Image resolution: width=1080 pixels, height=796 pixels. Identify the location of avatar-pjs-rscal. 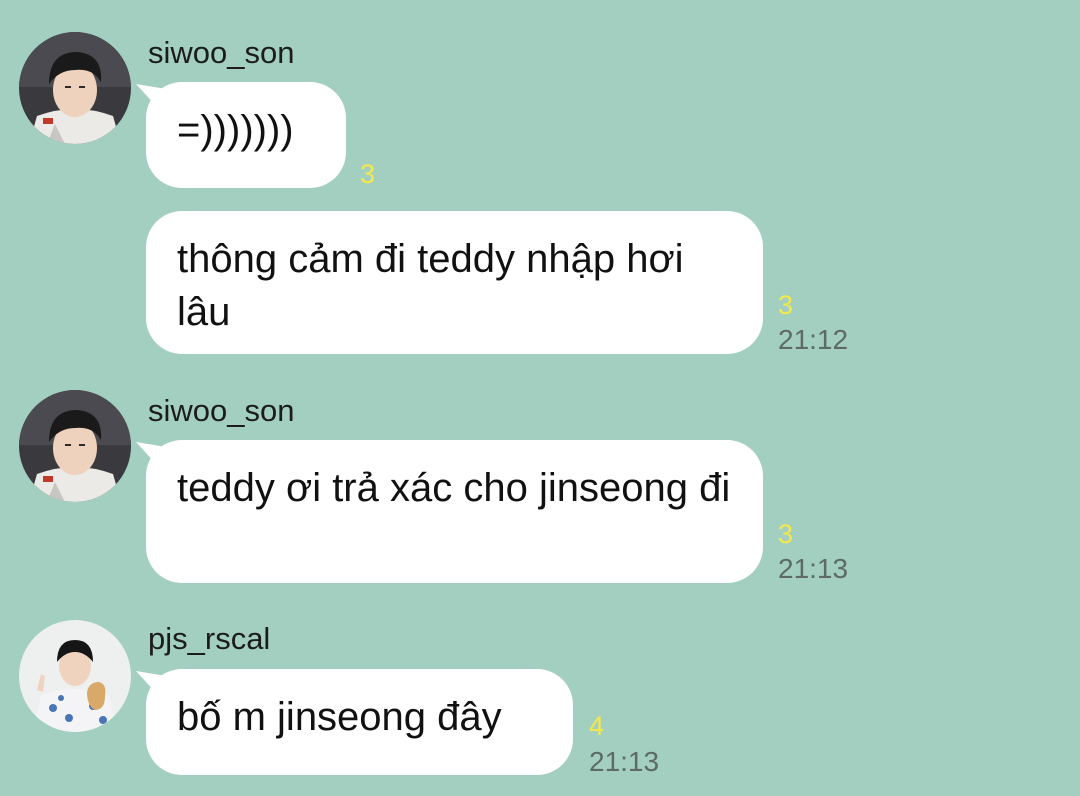
(75, 676).